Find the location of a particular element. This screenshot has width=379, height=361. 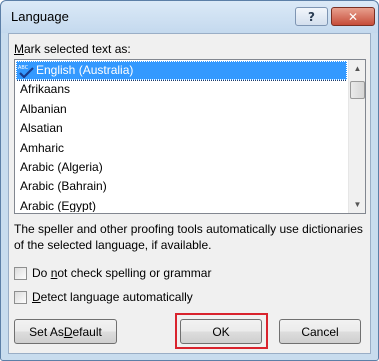

scroll-down-arrow-icon: ▼ is located at coordinates (357, 204).